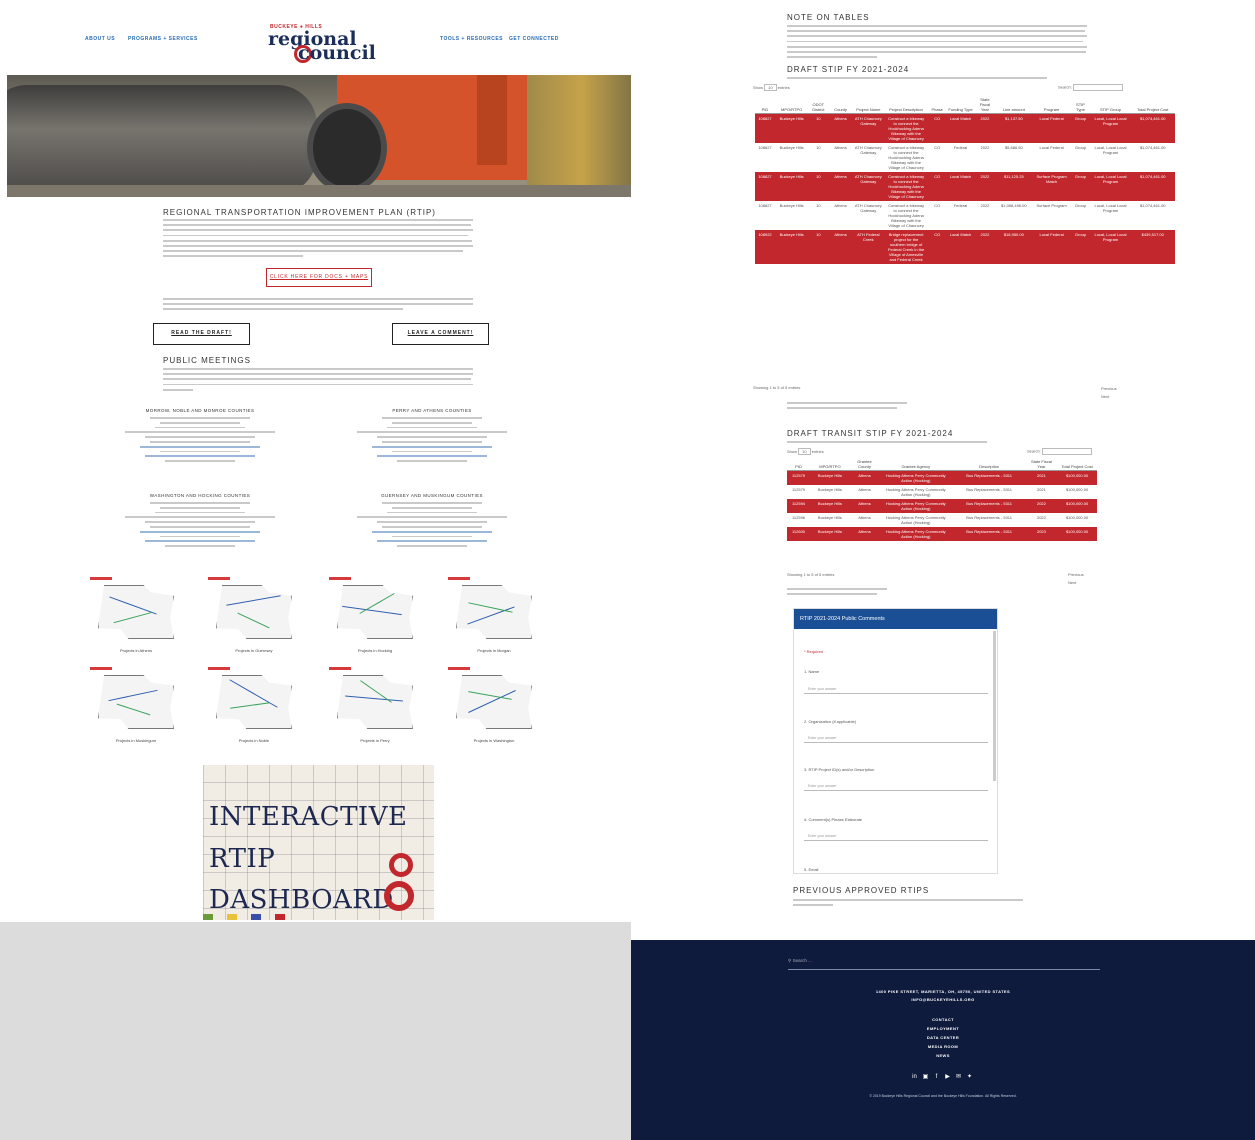 The height and width of the screenshot is (1140, 1255). I want to click on footer-link-news: NEWS, so click(943, 1055).